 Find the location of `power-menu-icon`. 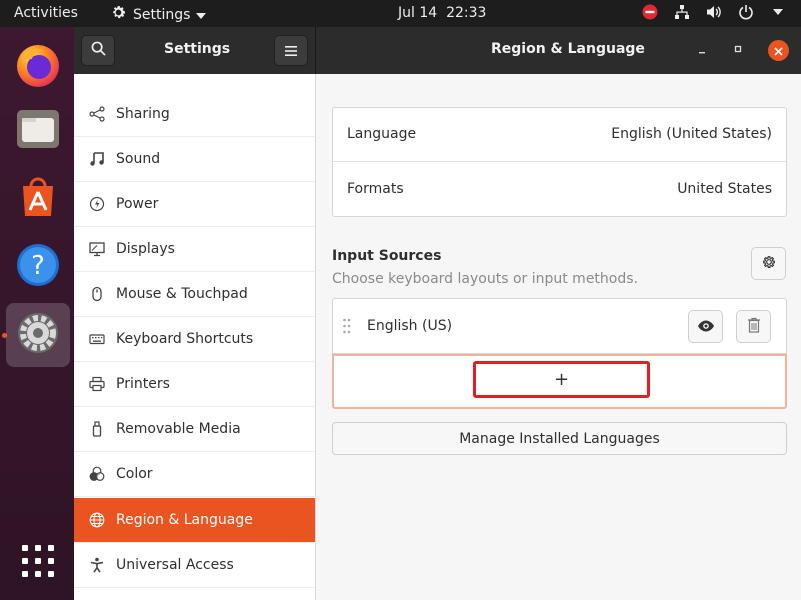

power-menu-icon is located at coordinates (746, 12).